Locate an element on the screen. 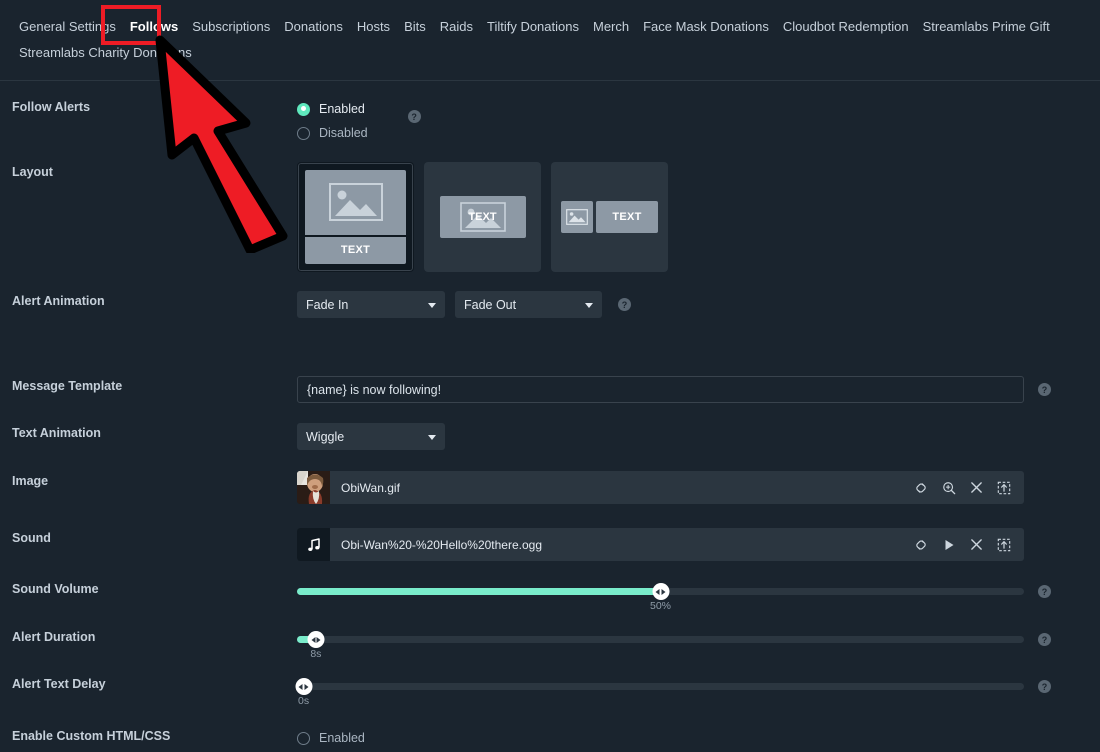 Image resolution: width=1100 pixels, height=752 pixels. radio-custom-html-css-enabled: Enabled is located at coordinates (692, 738).